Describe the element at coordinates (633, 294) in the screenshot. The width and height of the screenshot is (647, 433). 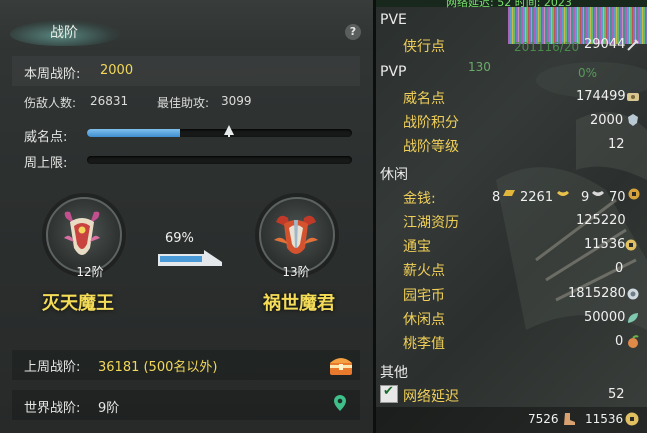
I see `estate-coin-icon` at that location.